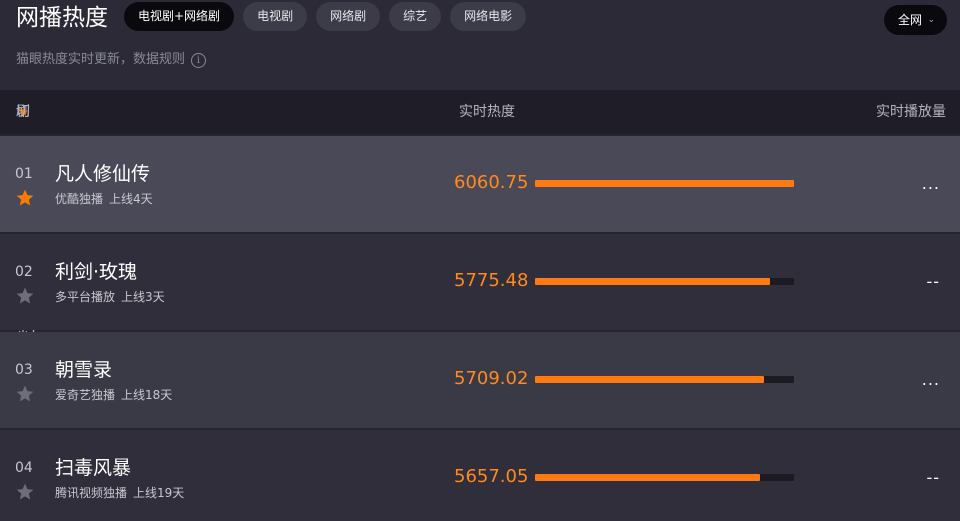 The image size is (960, 521). What do you see at coordinates (159, 493) in the screenshot?
I see `online-days: 上线19天` at bounding box center [159, 493].